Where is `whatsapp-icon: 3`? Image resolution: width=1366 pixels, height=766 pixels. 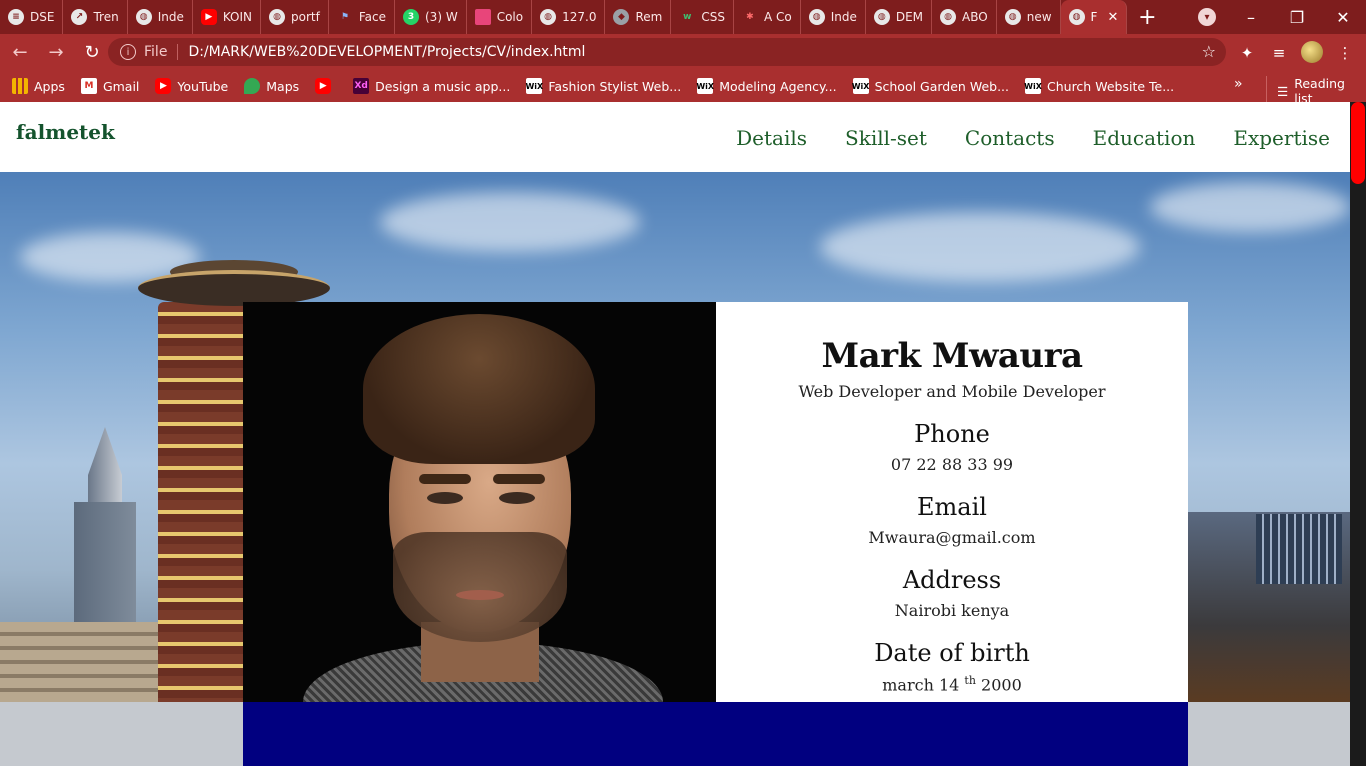 whatsapp-icon: 3 is located at coordinates (411, 17).